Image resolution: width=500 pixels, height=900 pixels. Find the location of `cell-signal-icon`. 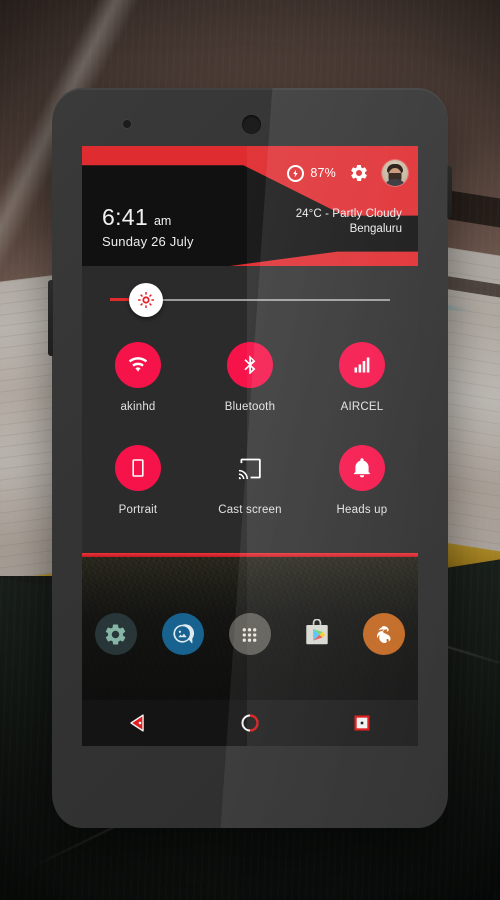

cell-signal-icon is located at coordinates (362, 365).